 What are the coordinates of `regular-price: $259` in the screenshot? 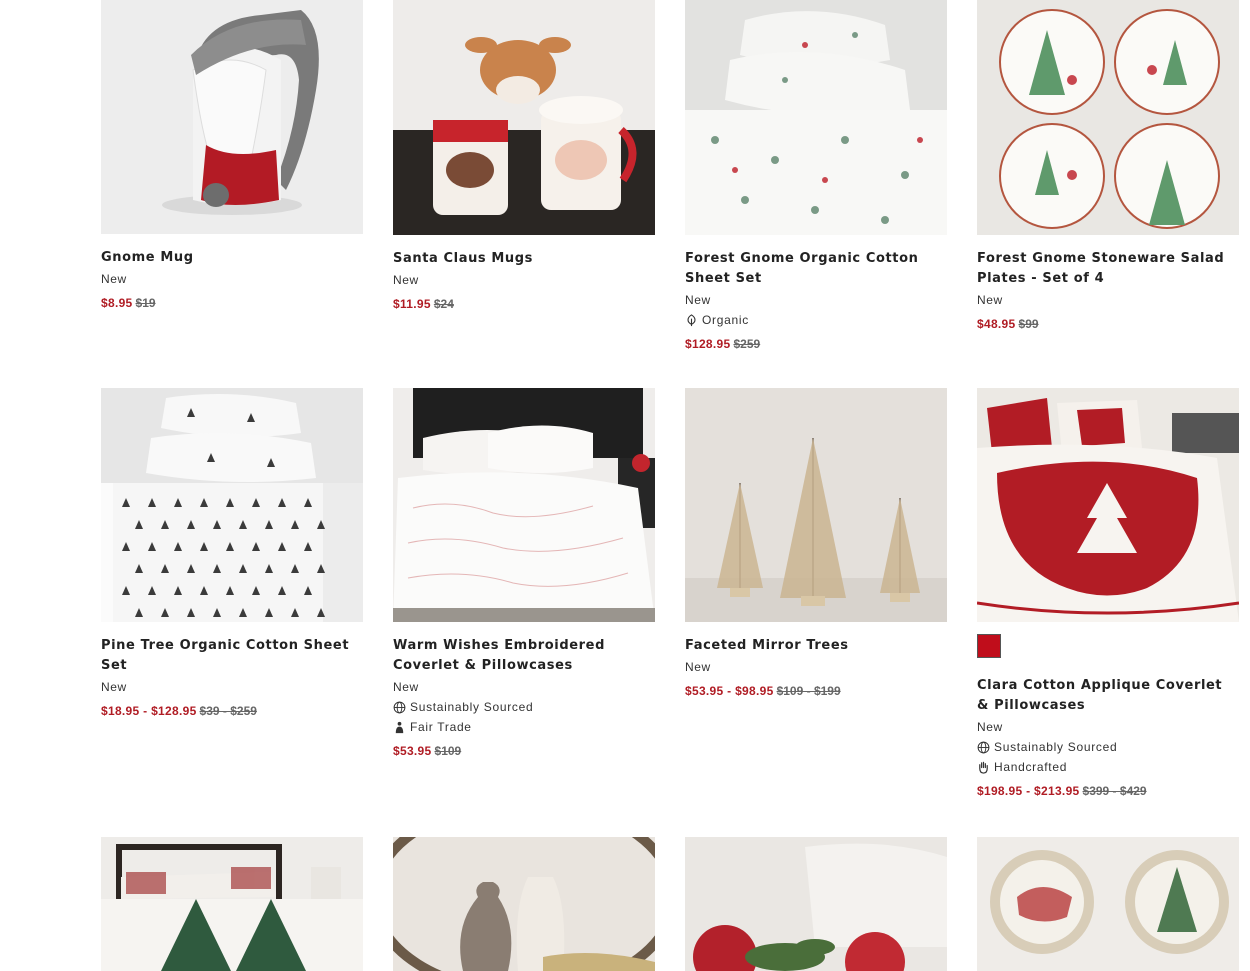 It's located at (747, 344).